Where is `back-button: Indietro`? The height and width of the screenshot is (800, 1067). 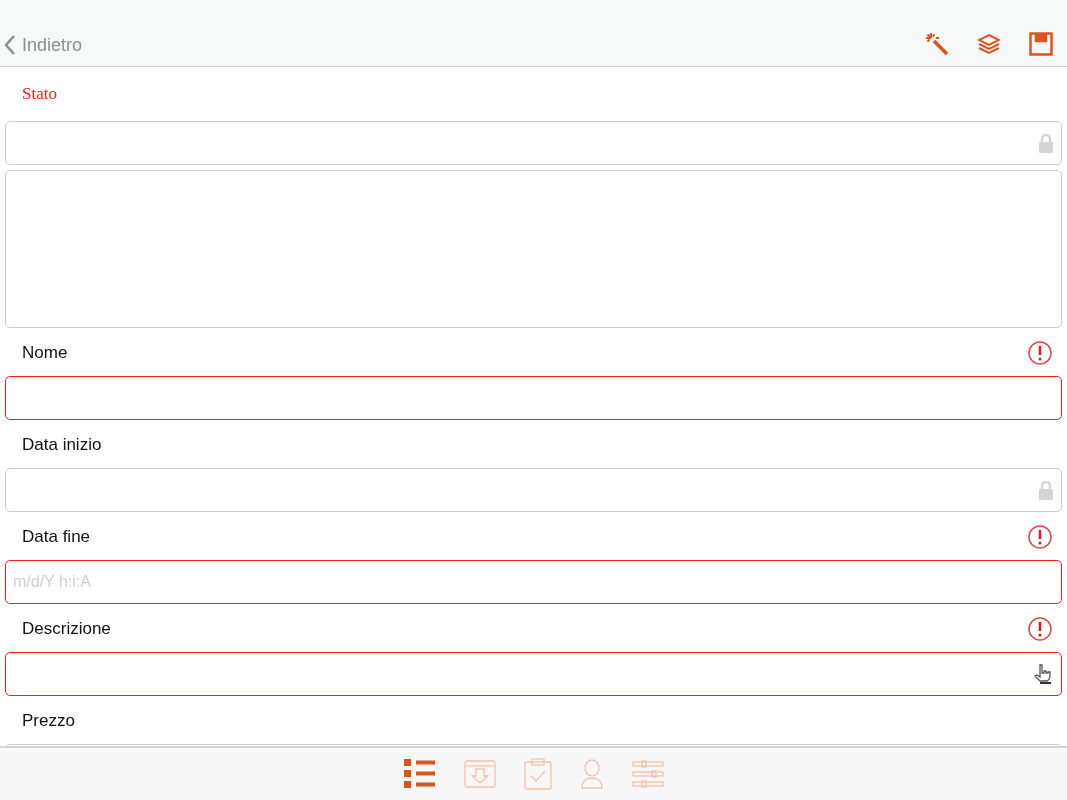 back-button: Indietro is located at coordinates (43, 45).